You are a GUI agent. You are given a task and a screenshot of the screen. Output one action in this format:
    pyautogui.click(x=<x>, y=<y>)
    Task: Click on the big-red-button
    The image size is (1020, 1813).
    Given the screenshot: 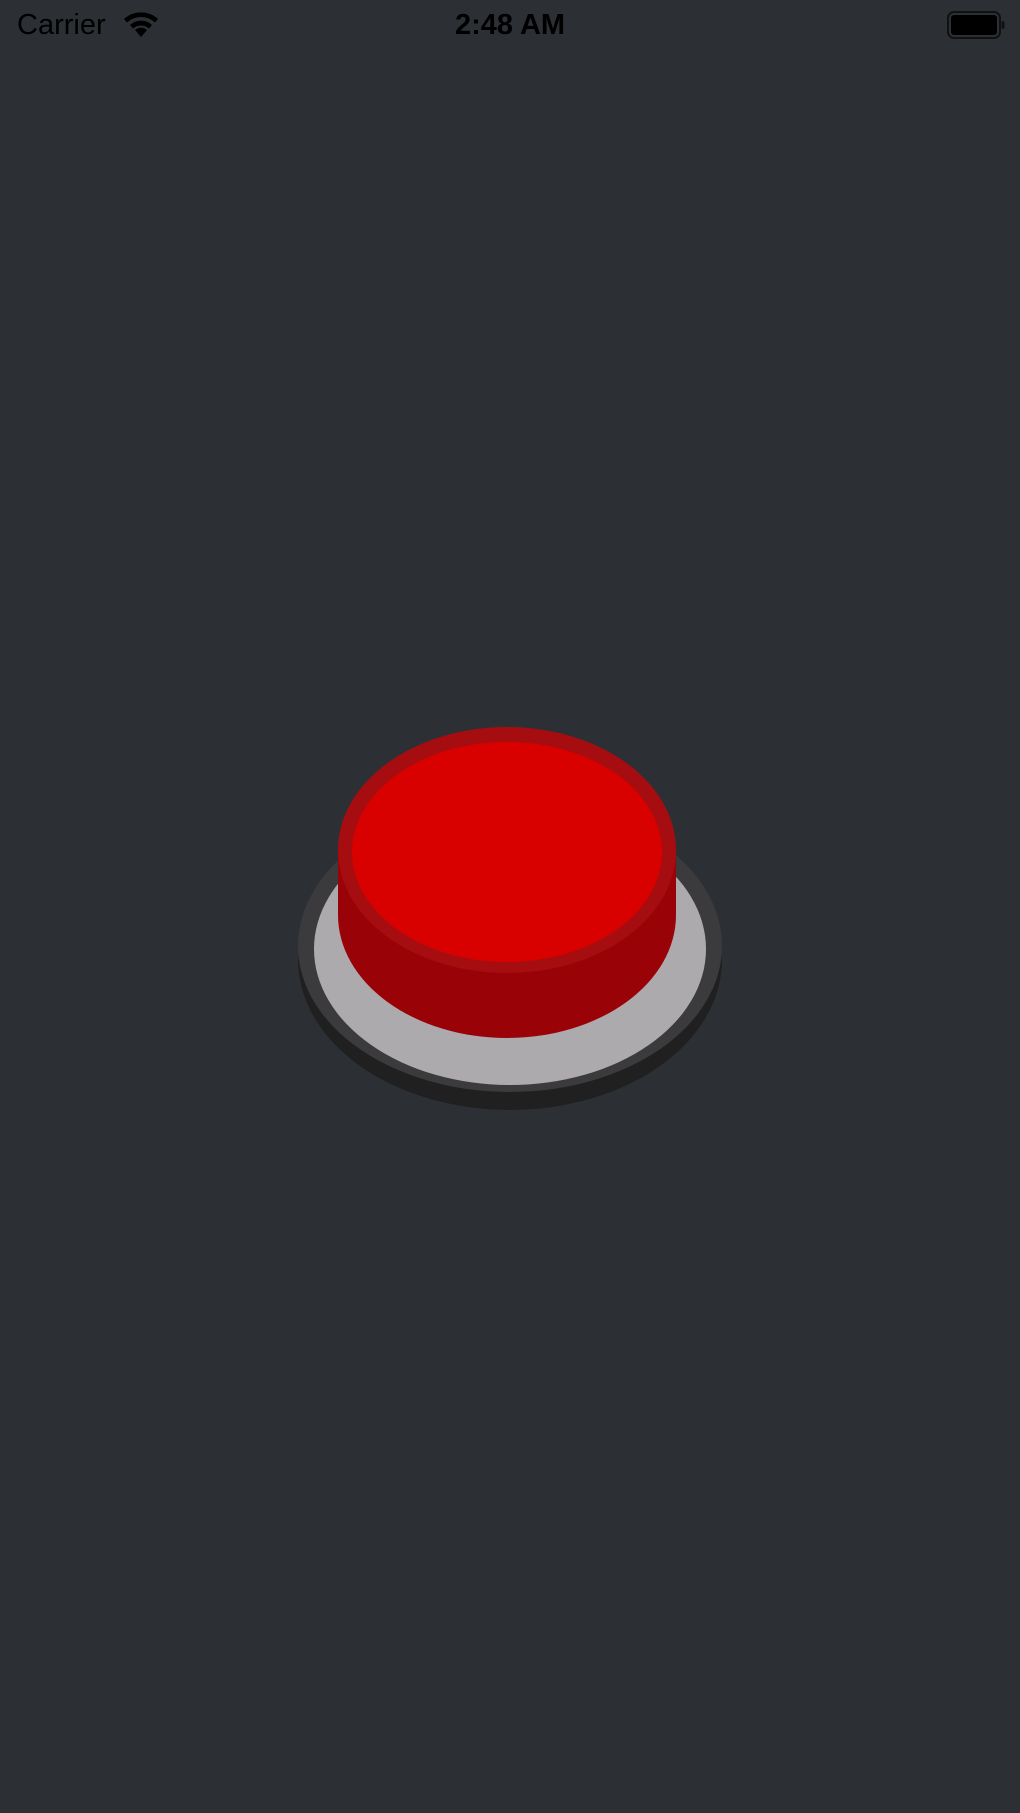 What is the action you would take?
    pyautogui.click(x=510, y=935)
    